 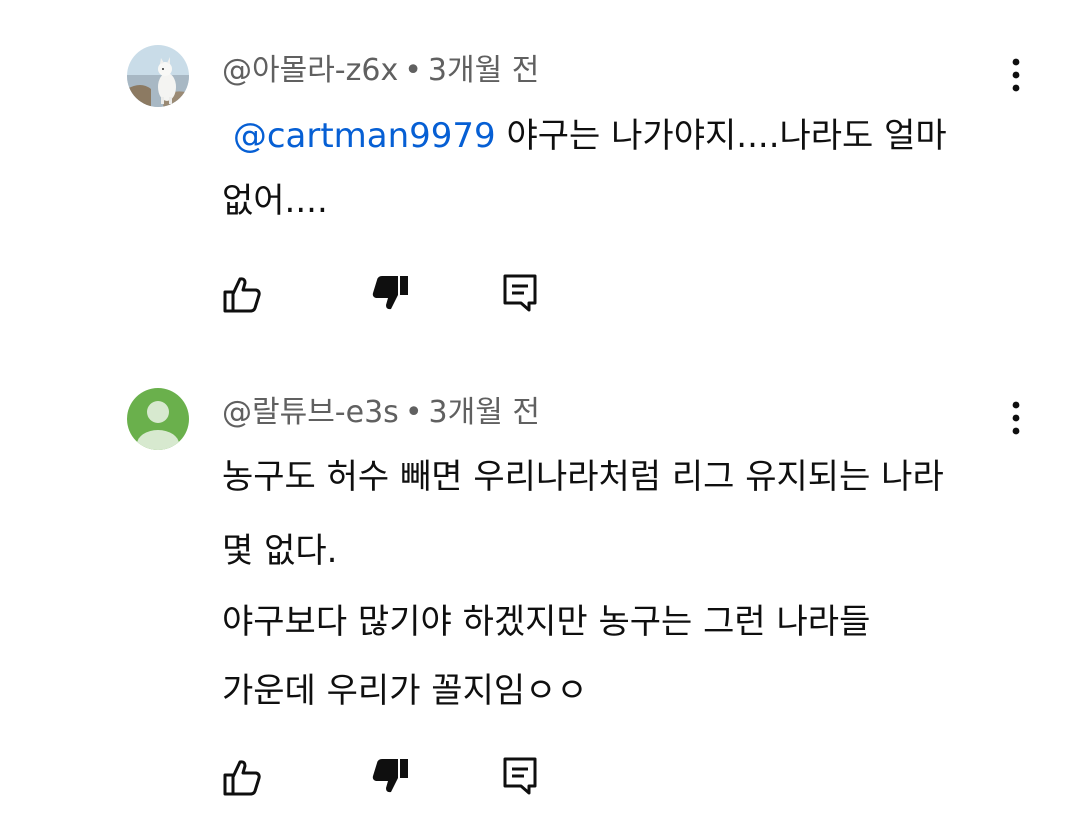 What do you see at coordinates (310, 412) in the screenshot?
I see `comment-author: @랄튜브-e3s` at bounding box center [310, 412].